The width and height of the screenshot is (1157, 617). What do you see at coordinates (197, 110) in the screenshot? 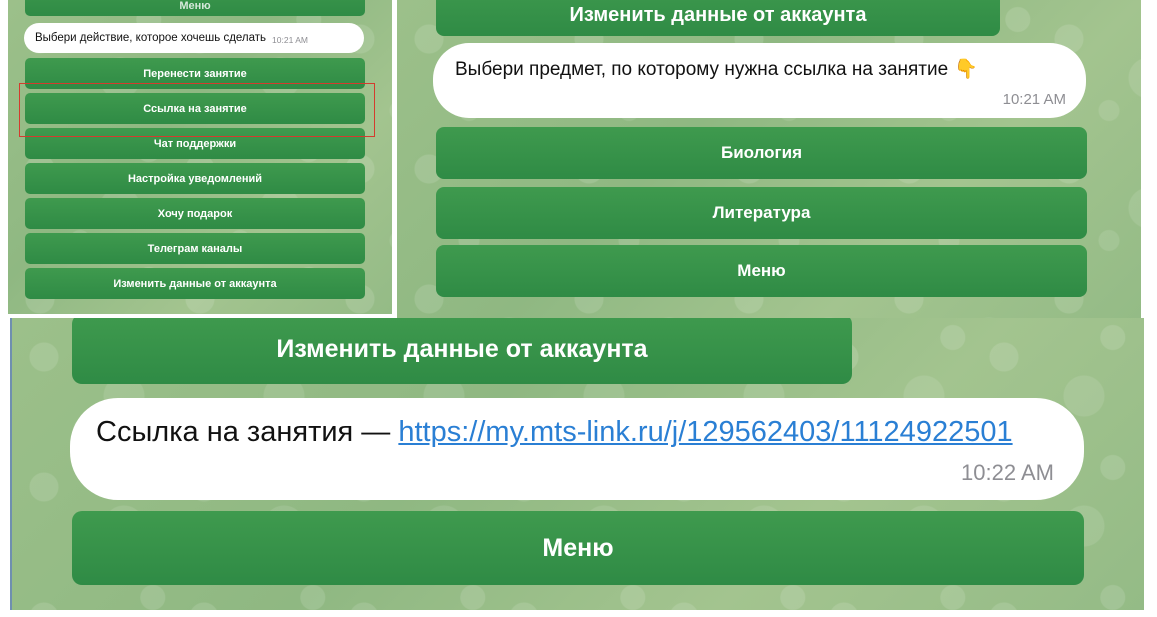
I see `highlight-box` at bounding box center [197, 110].